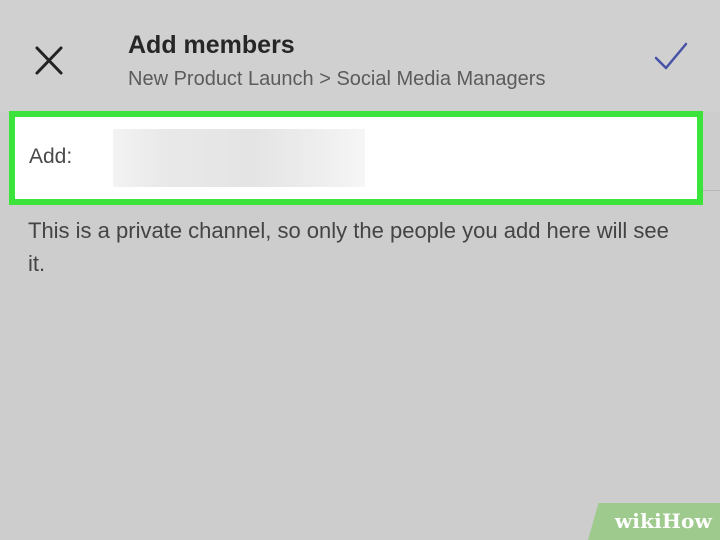  Describe the element at coordinates (211, 45) in the screenshot. I see `page-title: Add members` at that location.